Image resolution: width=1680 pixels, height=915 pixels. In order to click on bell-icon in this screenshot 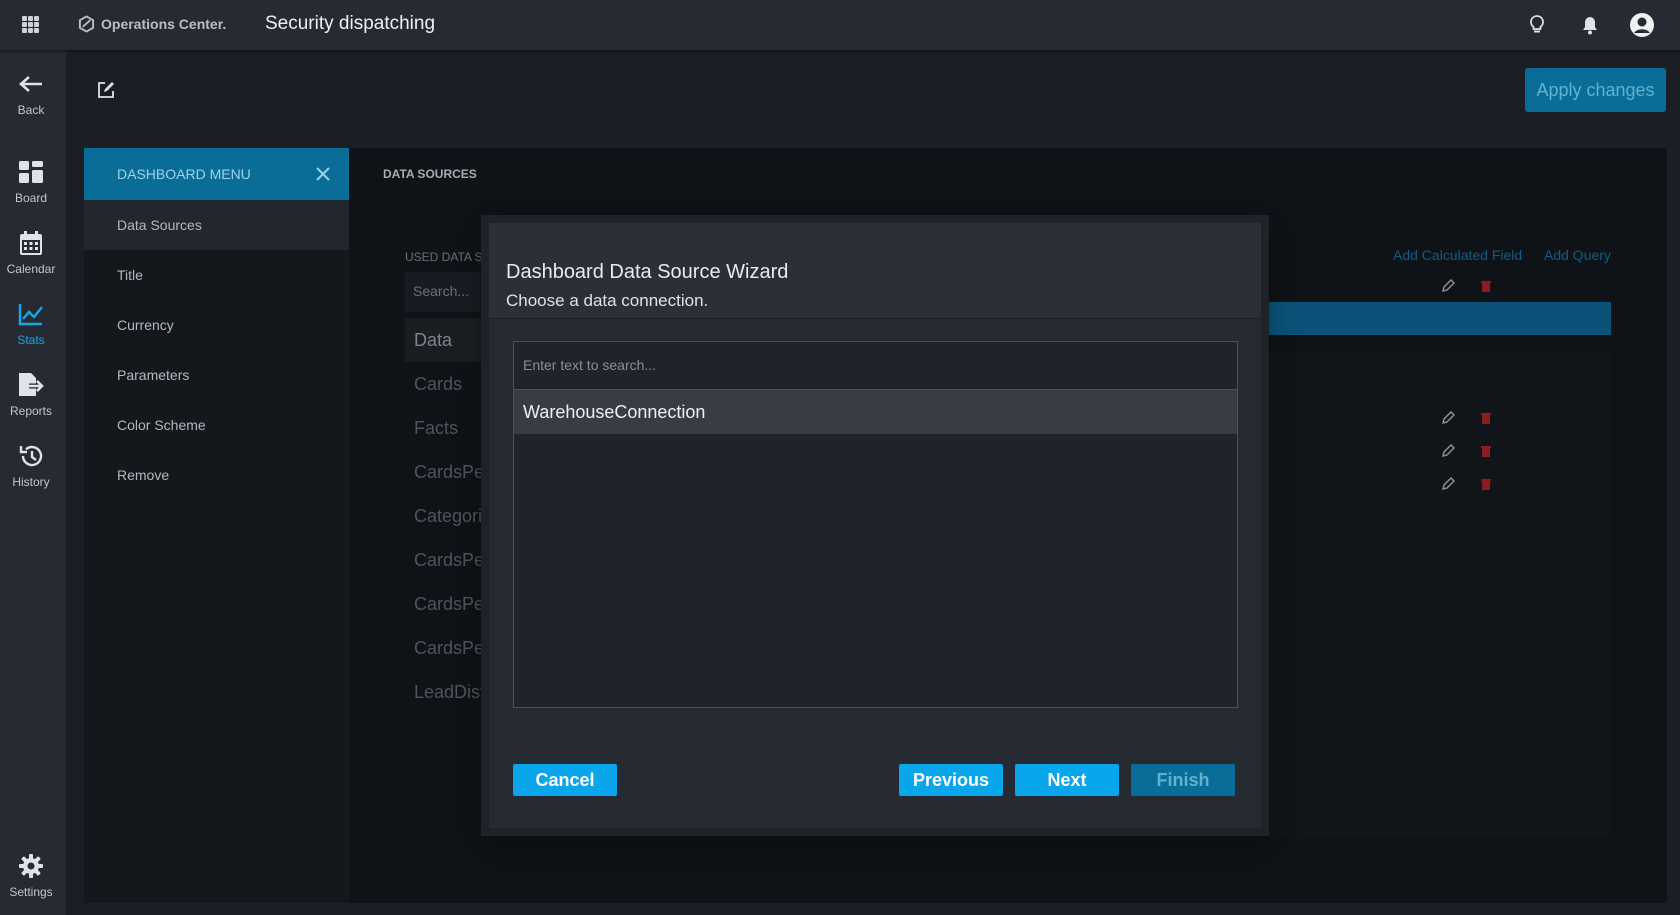, I will do `click(1590, 25)`.